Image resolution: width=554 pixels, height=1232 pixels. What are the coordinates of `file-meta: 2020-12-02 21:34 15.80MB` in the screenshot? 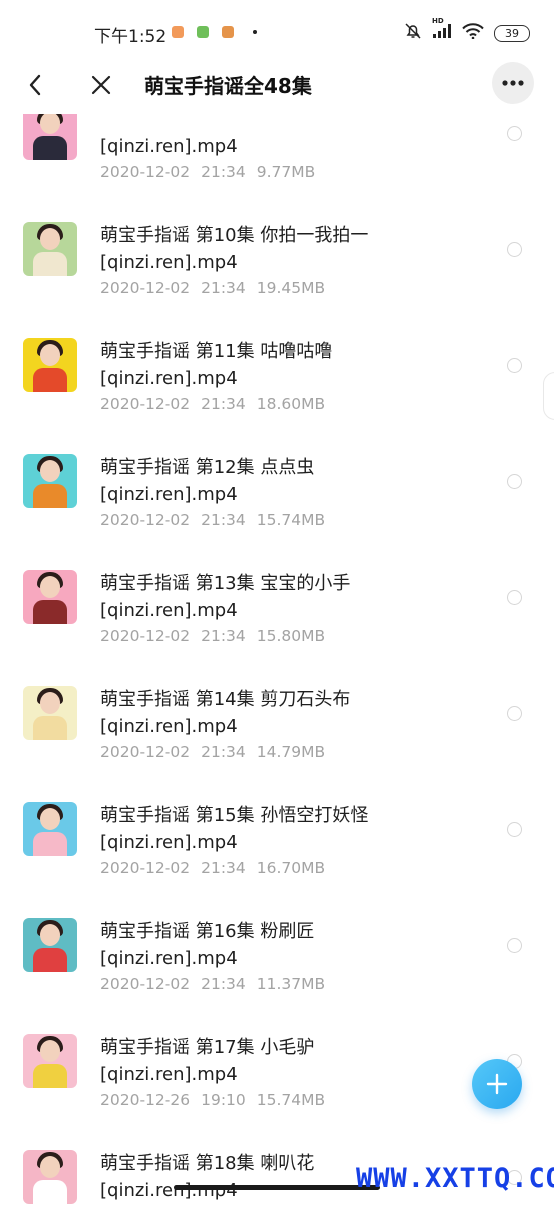 It's located at (212, 636).